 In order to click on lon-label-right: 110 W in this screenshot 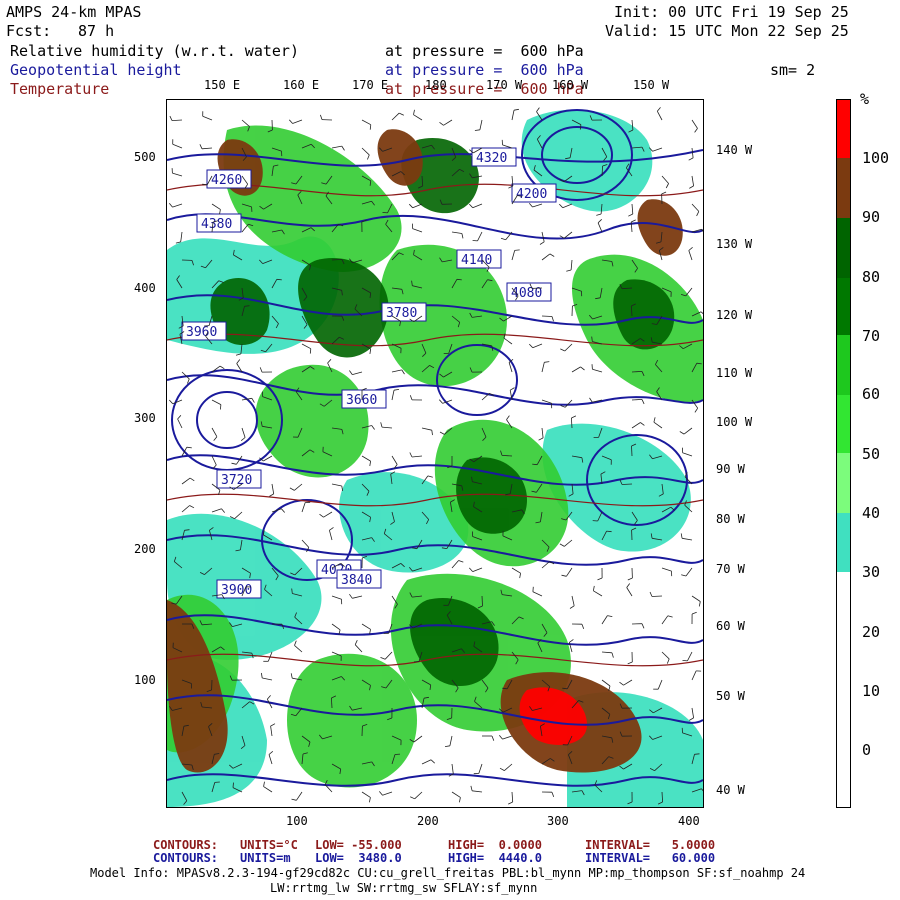, I will do `click(734, 373)`.